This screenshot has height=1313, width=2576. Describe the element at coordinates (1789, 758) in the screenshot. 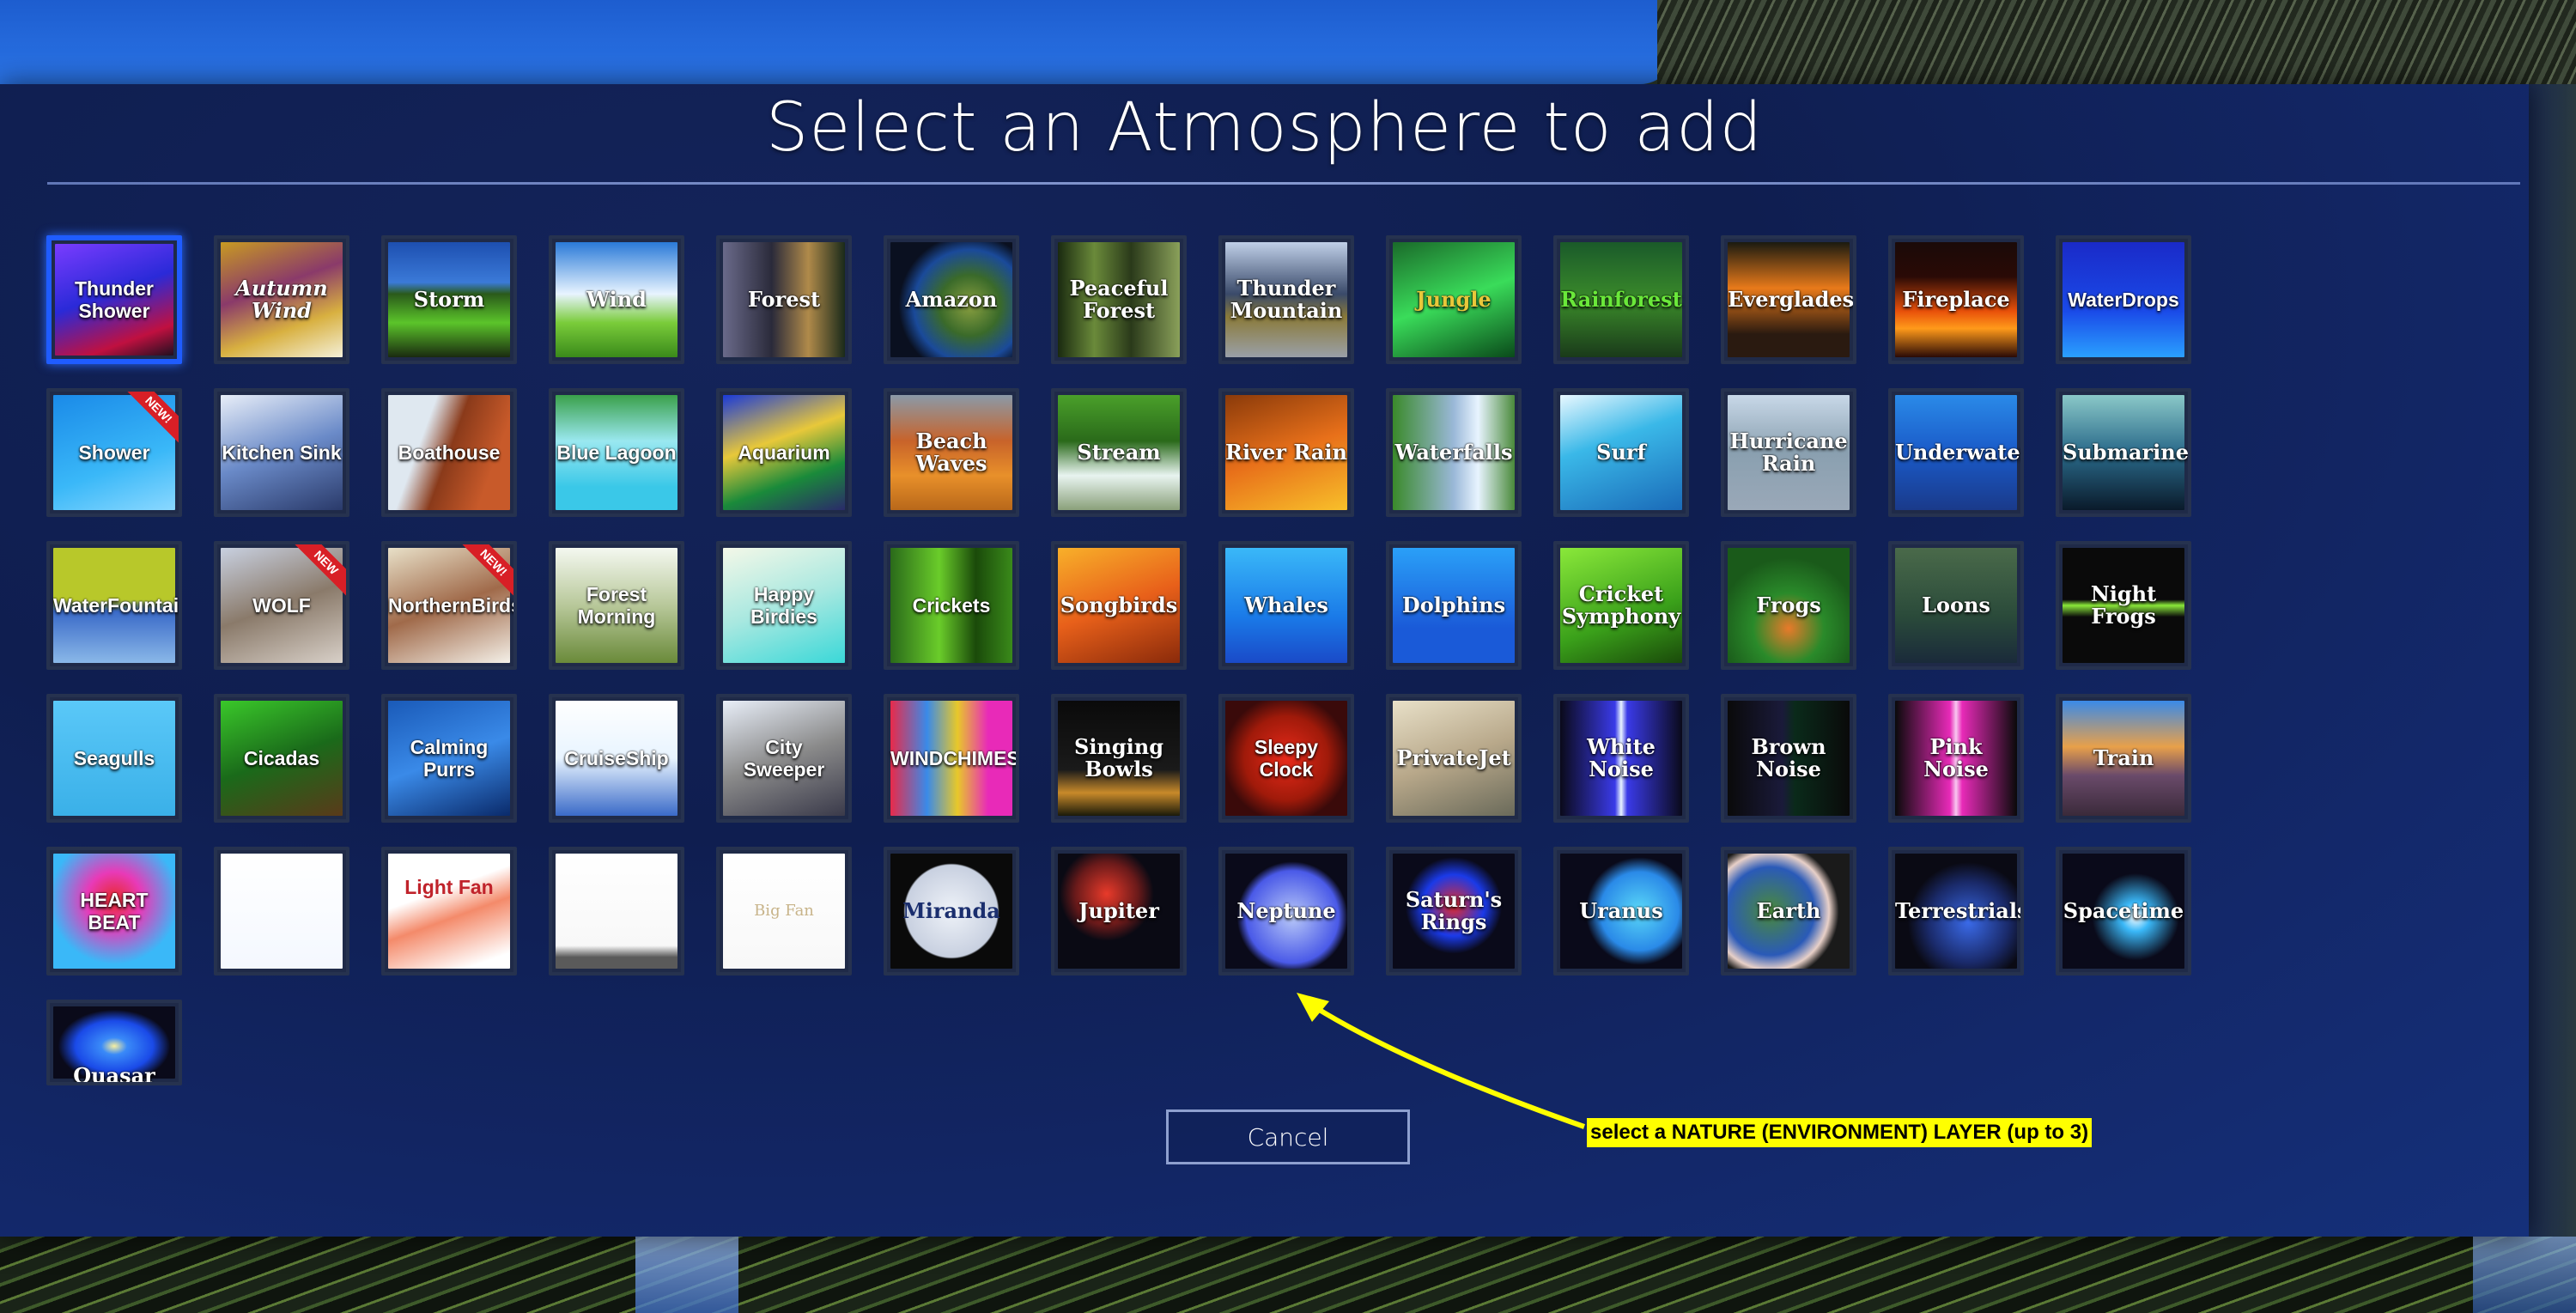

I see `atmosphere-tile-brown-noise: Brown Noise` at that location.